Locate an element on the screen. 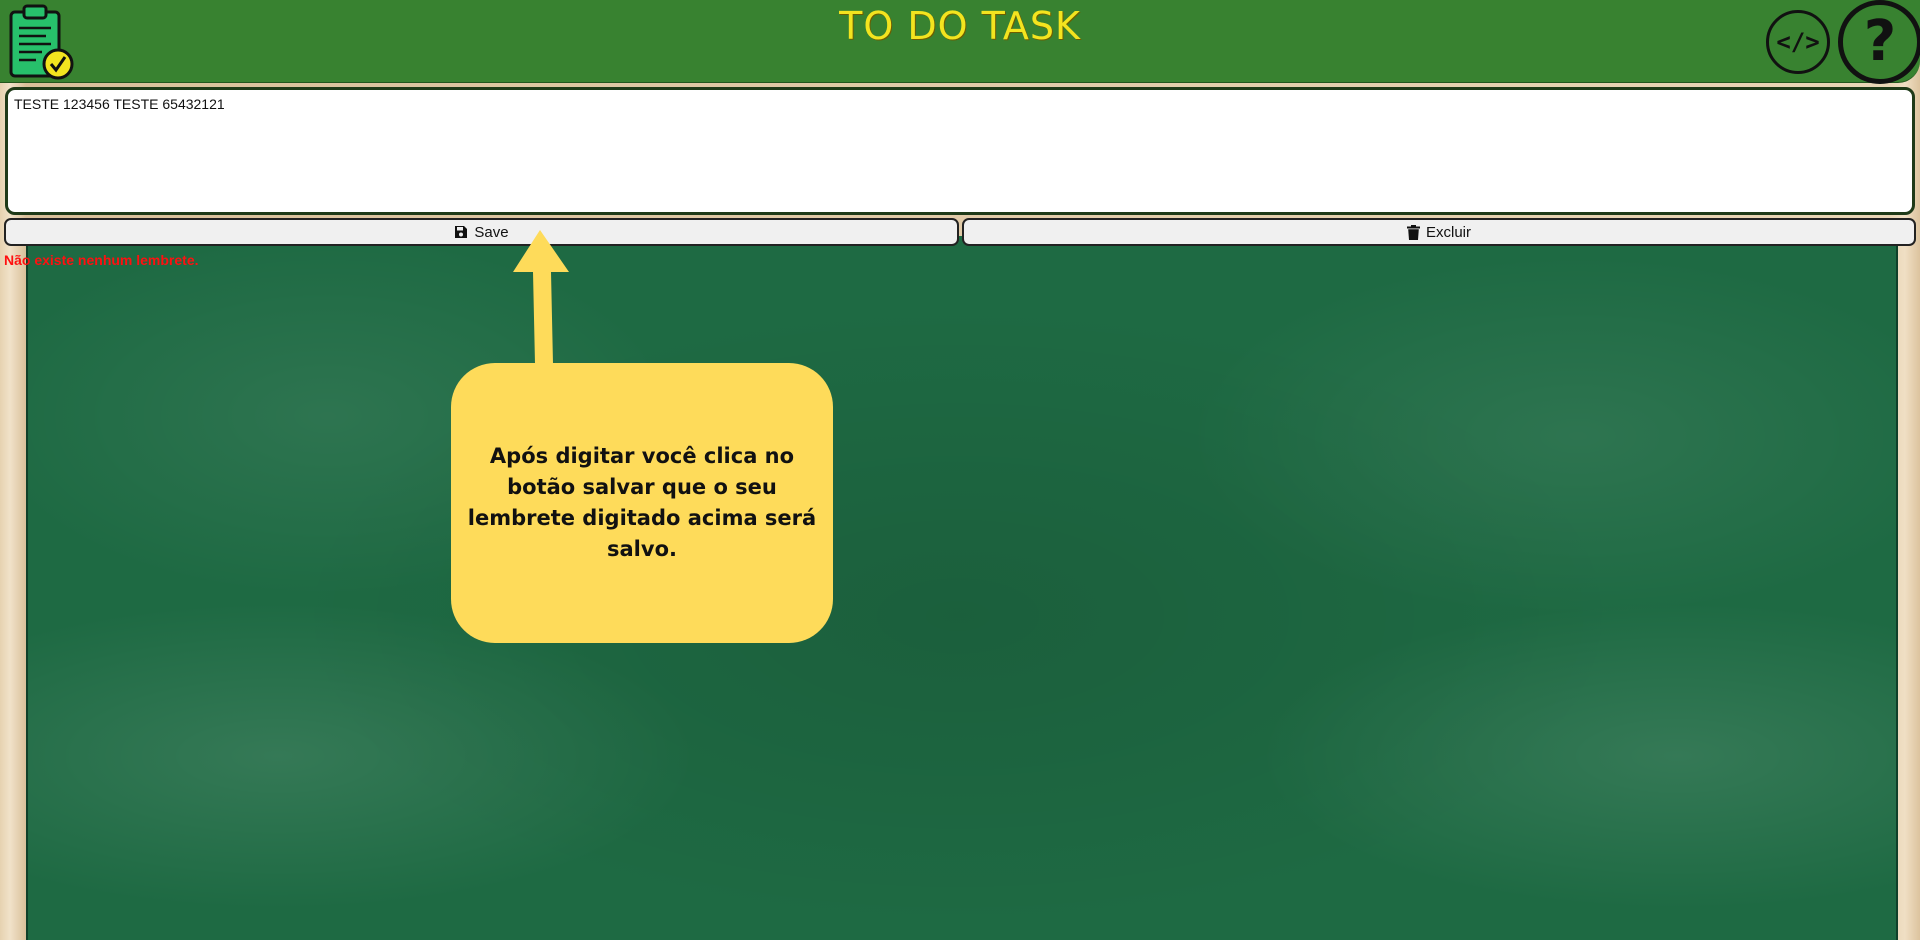 The width and height of the screenshot is (1920, 940). app-header: TO DO TASK </> ? is located at coordinates (960, 42).